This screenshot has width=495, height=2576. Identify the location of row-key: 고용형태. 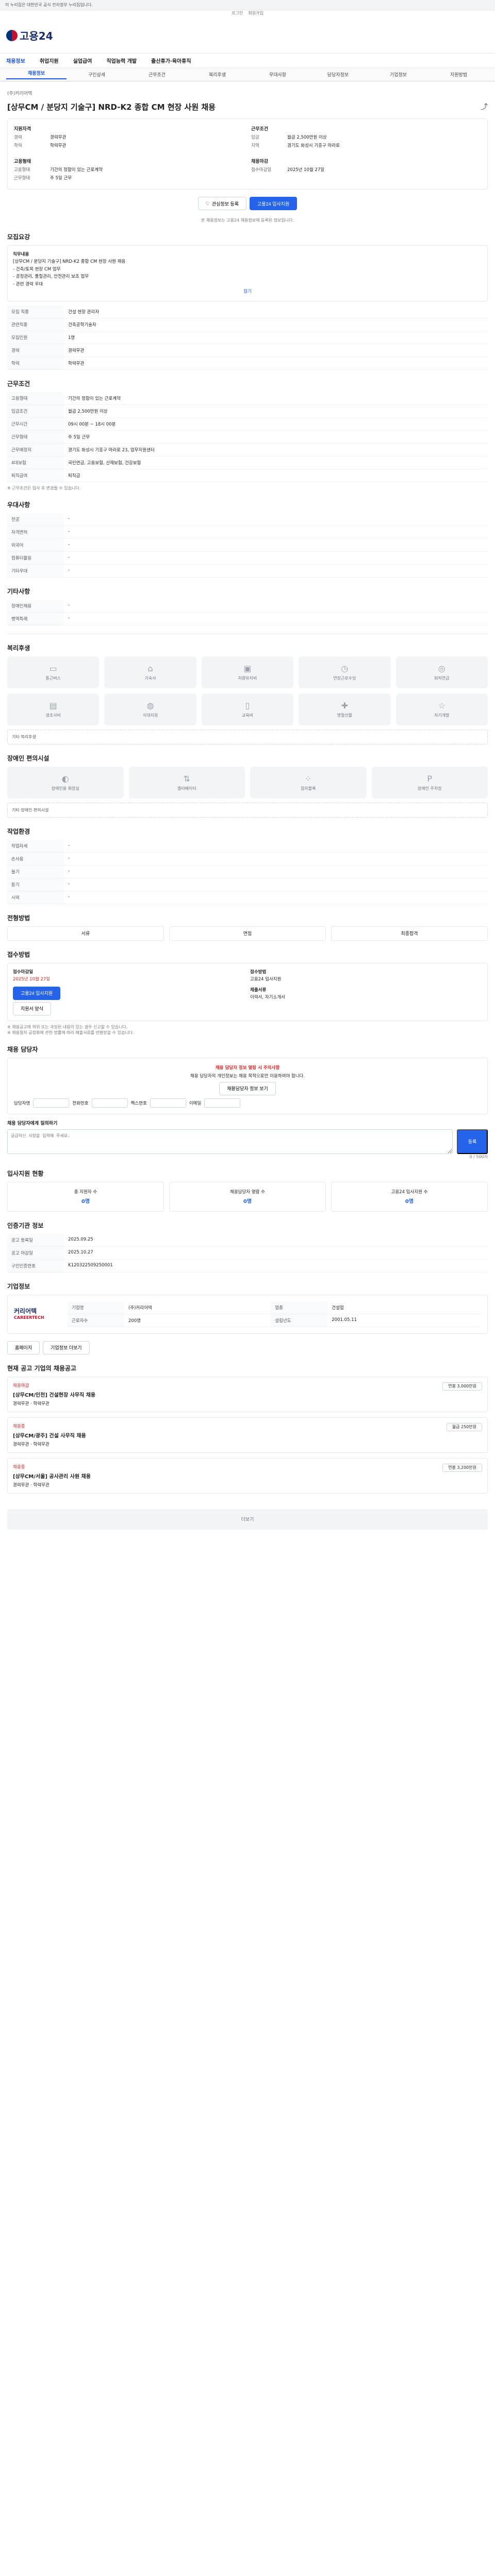
(35, 398).